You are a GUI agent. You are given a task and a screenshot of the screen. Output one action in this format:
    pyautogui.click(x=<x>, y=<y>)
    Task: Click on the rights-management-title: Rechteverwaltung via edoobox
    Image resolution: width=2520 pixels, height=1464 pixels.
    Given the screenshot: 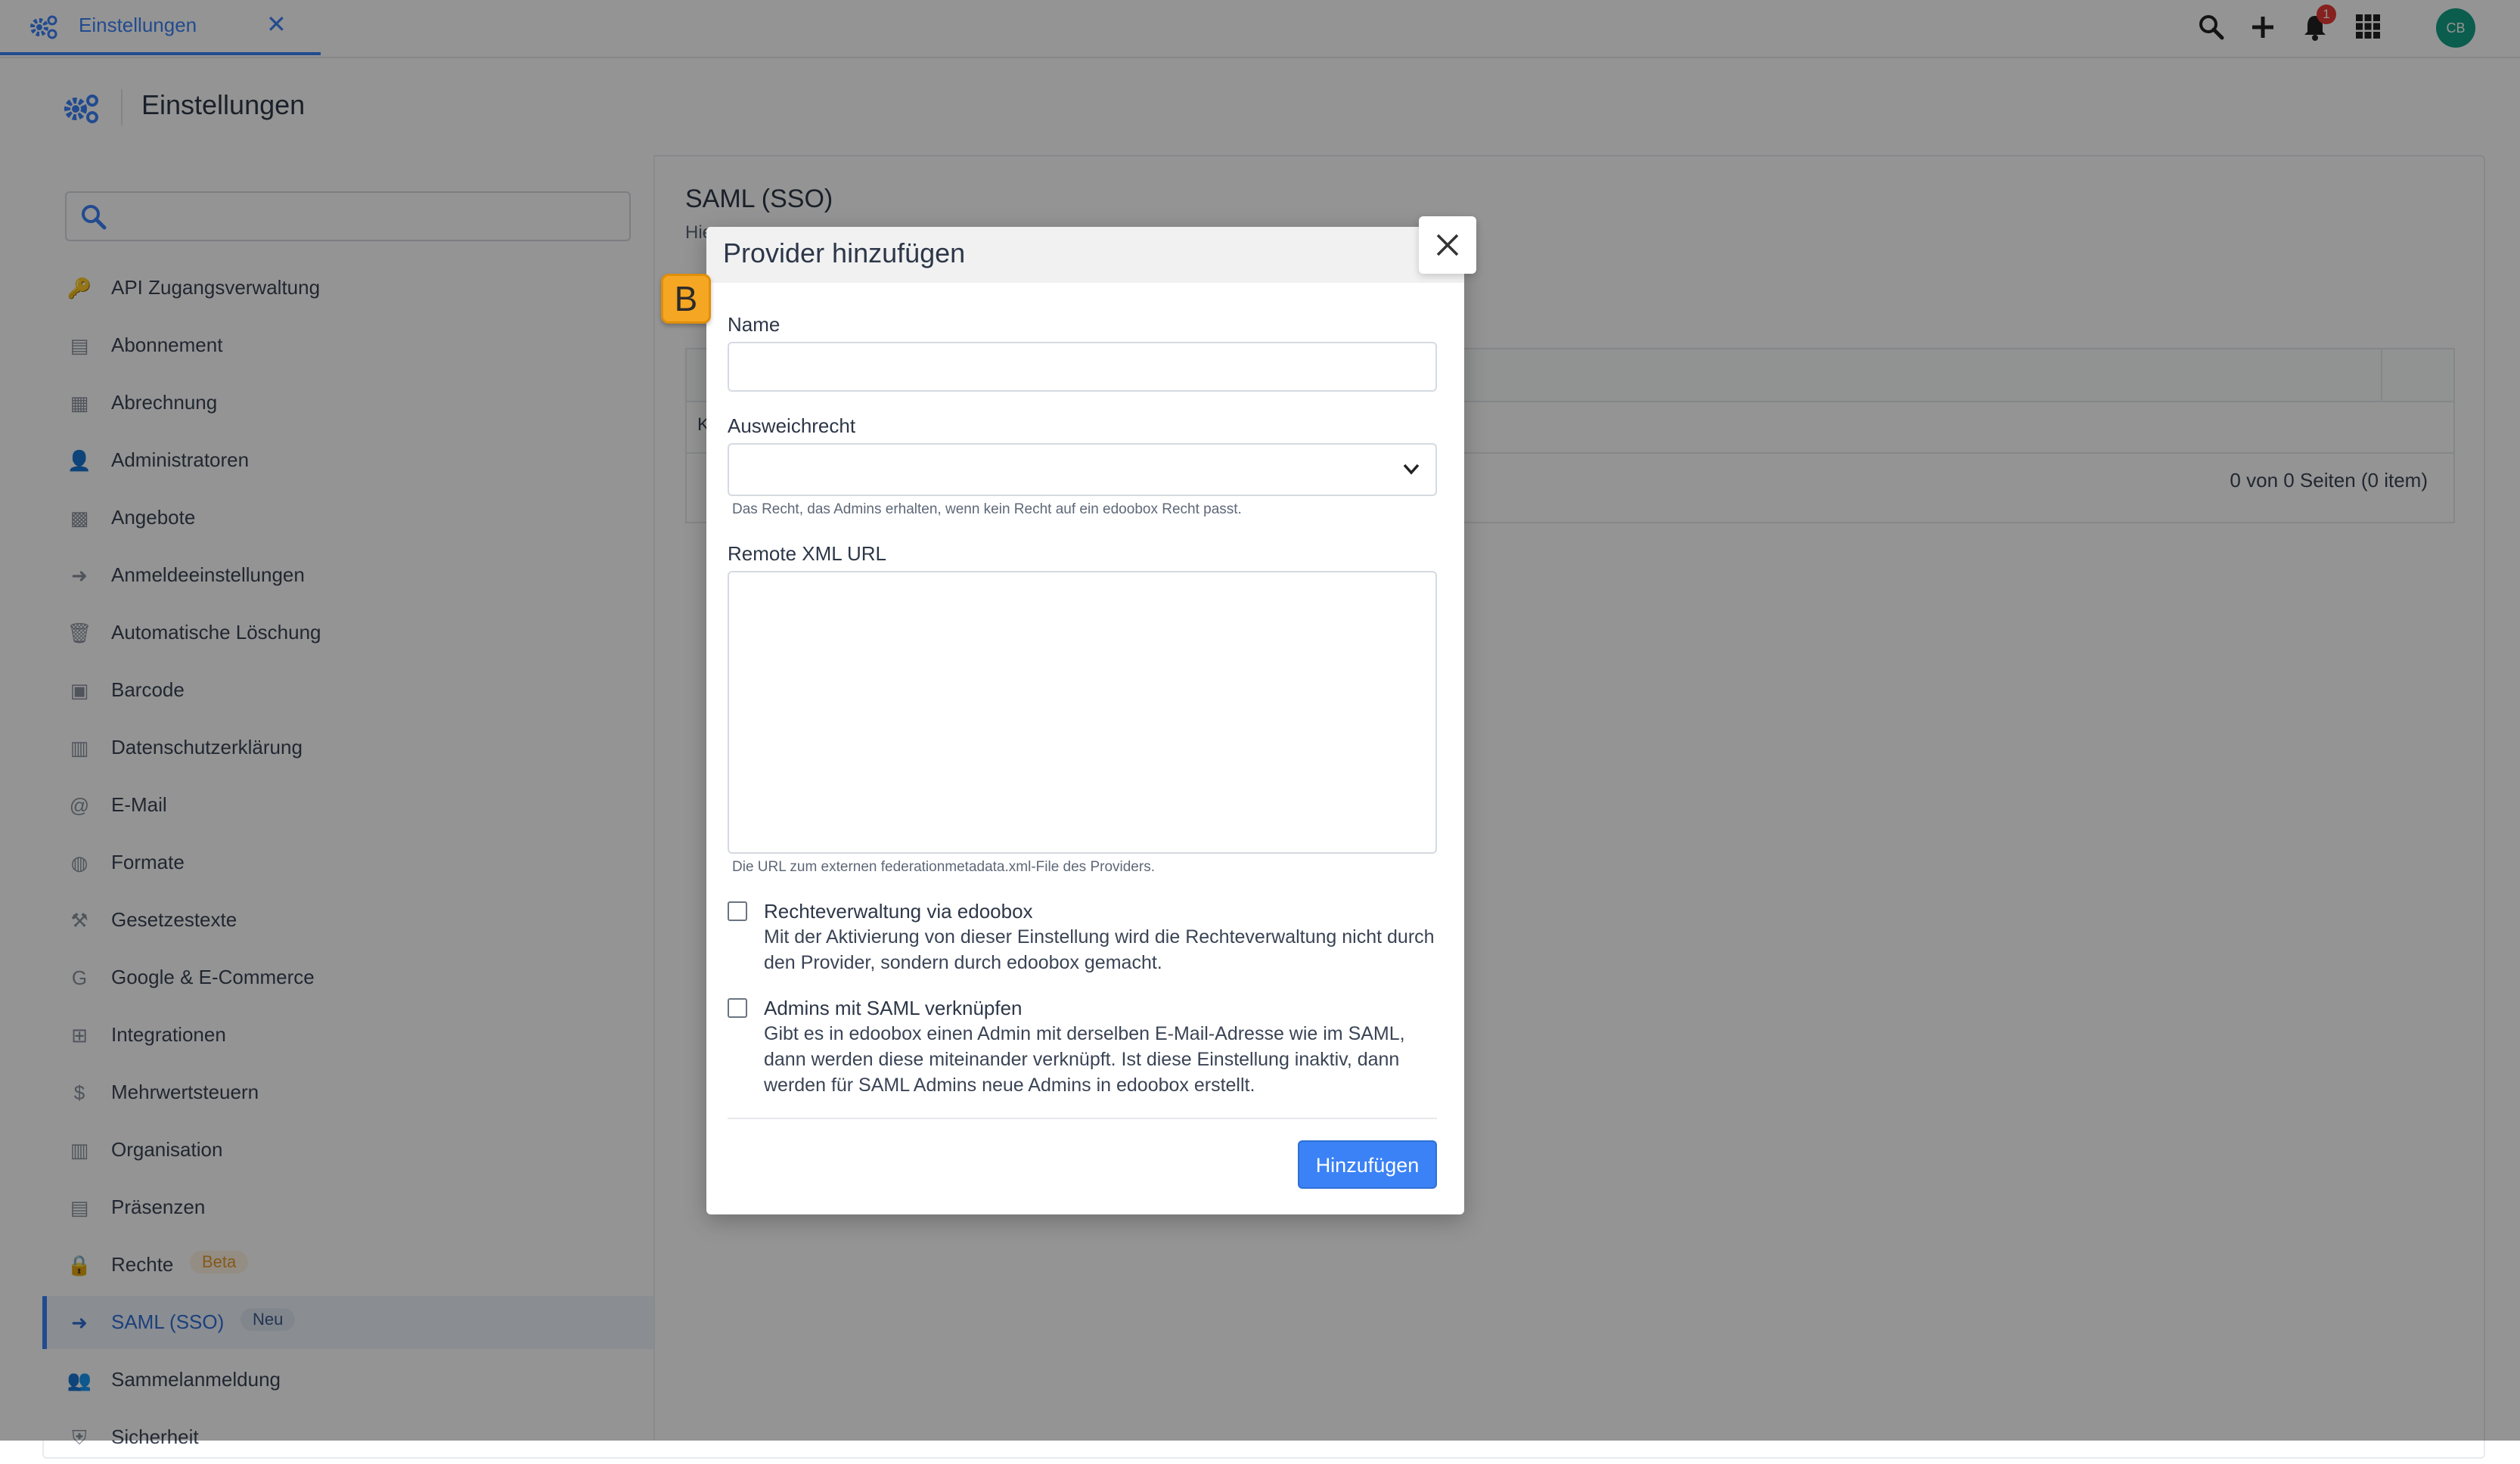 What is the action you would take?
    pyautogui.click(x=898, y=911)
    